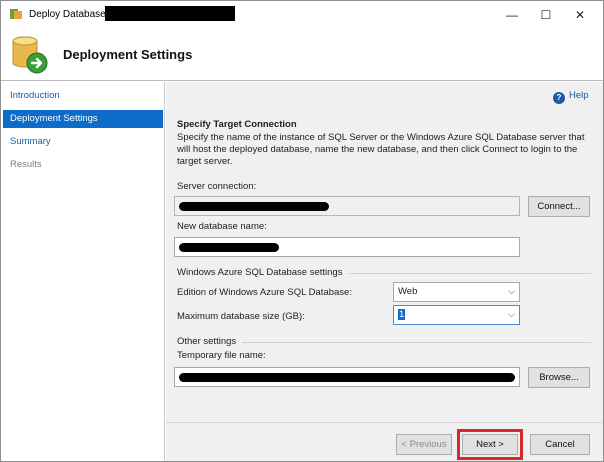 This screenshot has height=462, width=604. I want to click on database-deploy-icon, so click(30, 55).